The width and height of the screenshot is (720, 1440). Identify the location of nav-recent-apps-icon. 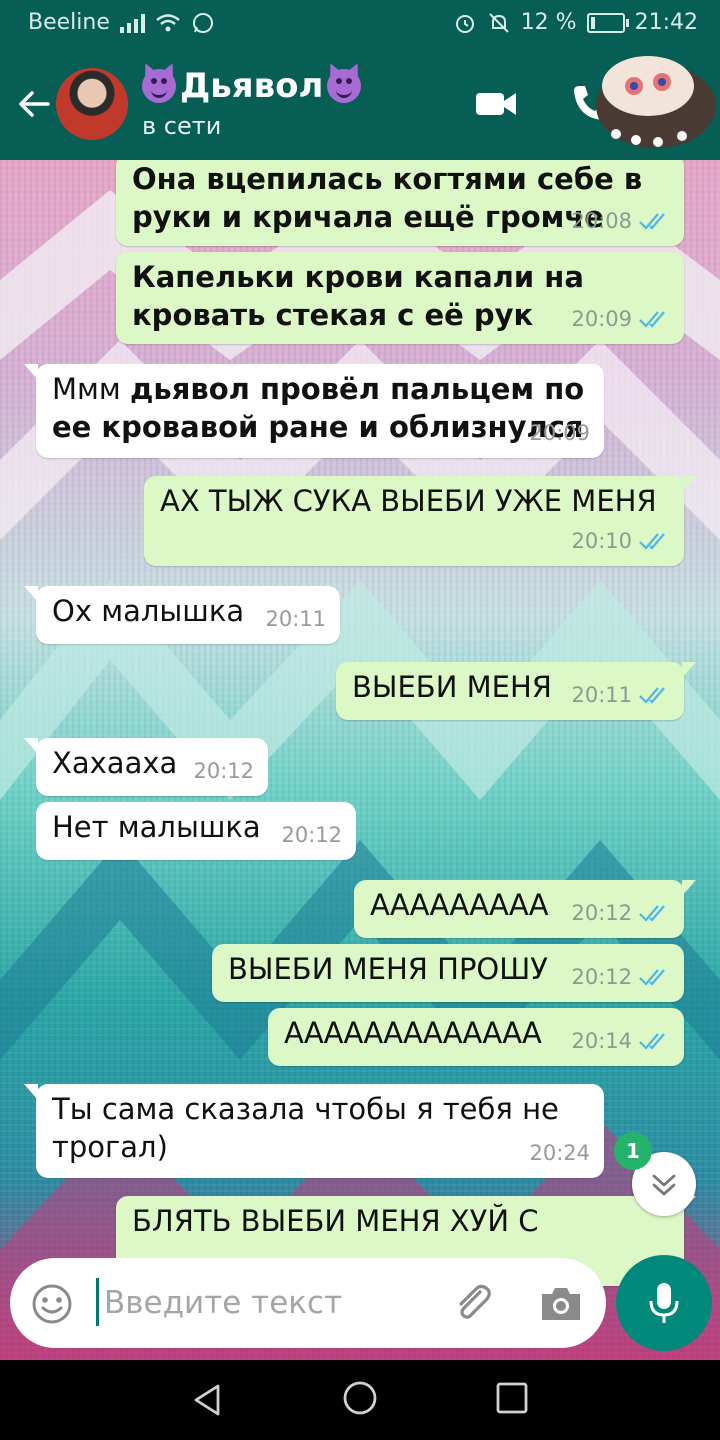
(512, 1398).